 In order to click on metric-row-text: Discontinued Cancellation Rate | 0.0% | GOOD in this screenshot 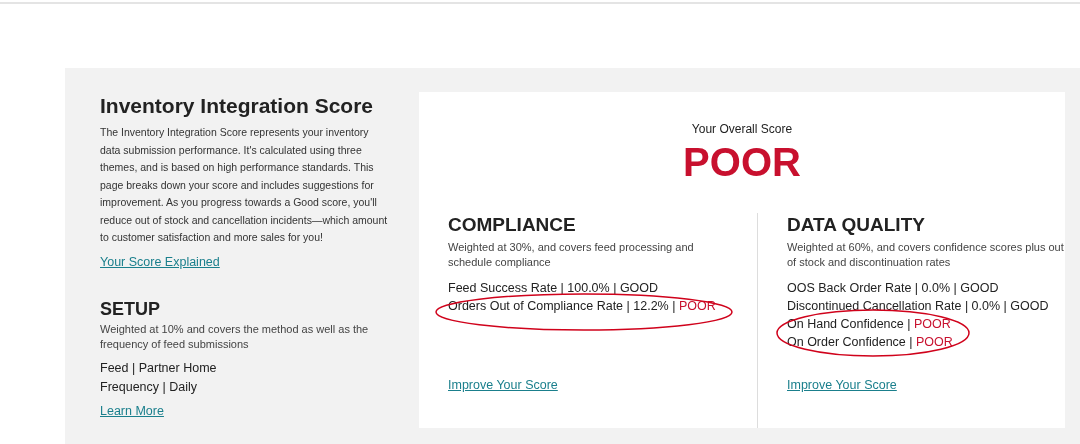, I will do `click(918, 306)`.